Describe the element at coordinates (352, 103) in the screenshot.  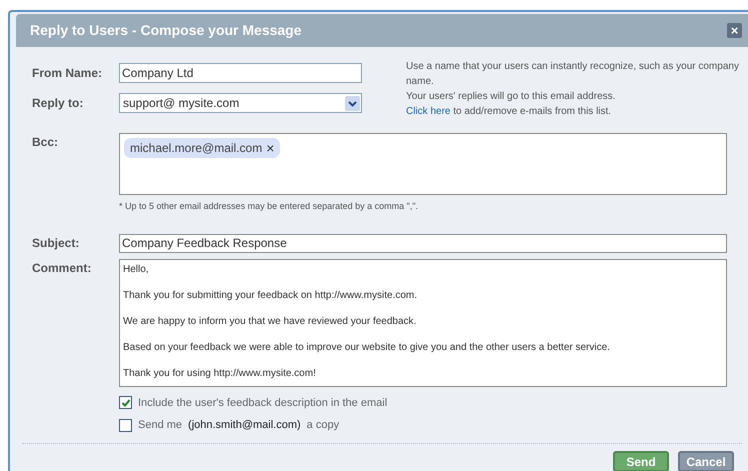
I see `dropdown-caret-icon` at that location.